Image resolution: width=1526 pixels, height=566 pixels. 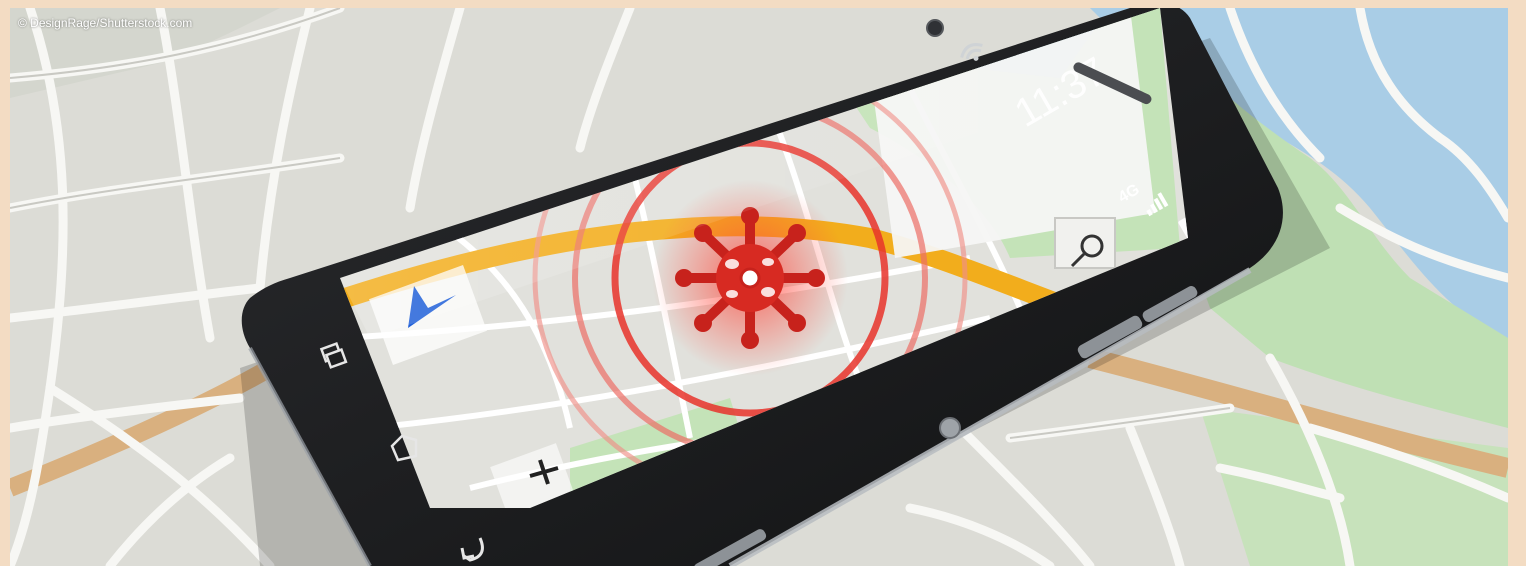 I want to click on front-camera, so click(x=935, y=28).